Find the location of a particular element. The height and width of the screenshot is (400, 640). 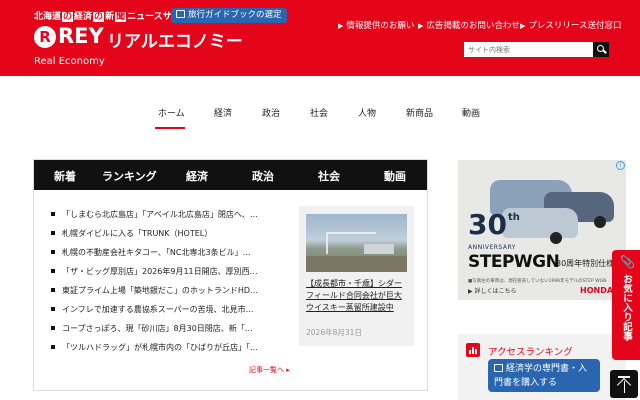

ad-brand: STEPWGN is located at coordinates (514, 262).